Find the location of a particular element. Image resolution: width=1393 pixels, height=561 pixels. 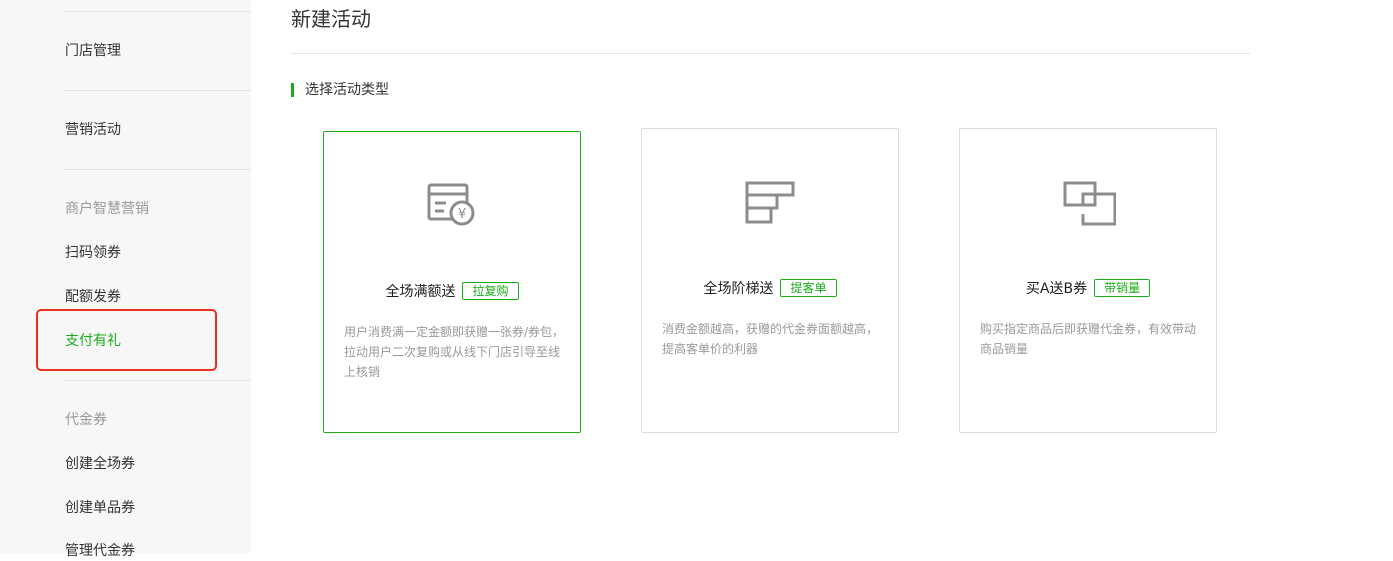

ladder-steps-icon is located at coordinates (770, 202).